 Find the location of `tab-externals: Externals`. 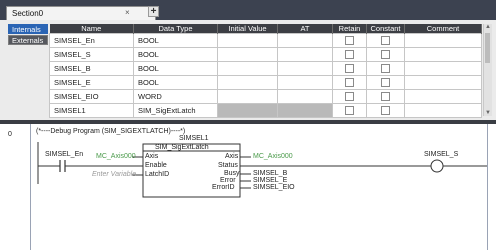

tab-externals: Externals is located at coordinates (28, 40).